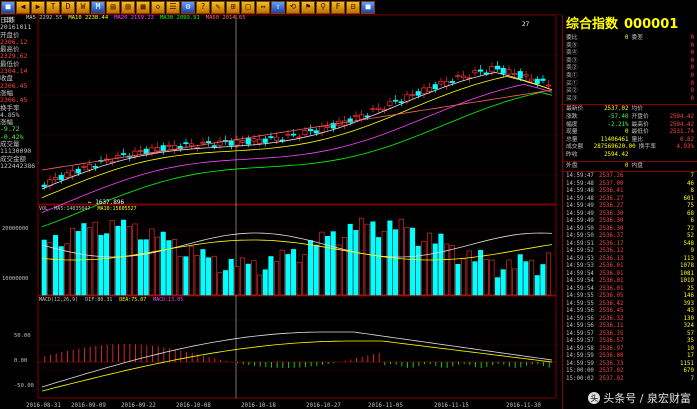 This screenshot has height=409, width=697. Describe the element at coordinates (630, 228) in the screenshot. I see `tick-row: 14:59:50 2536.30 72` at that location.